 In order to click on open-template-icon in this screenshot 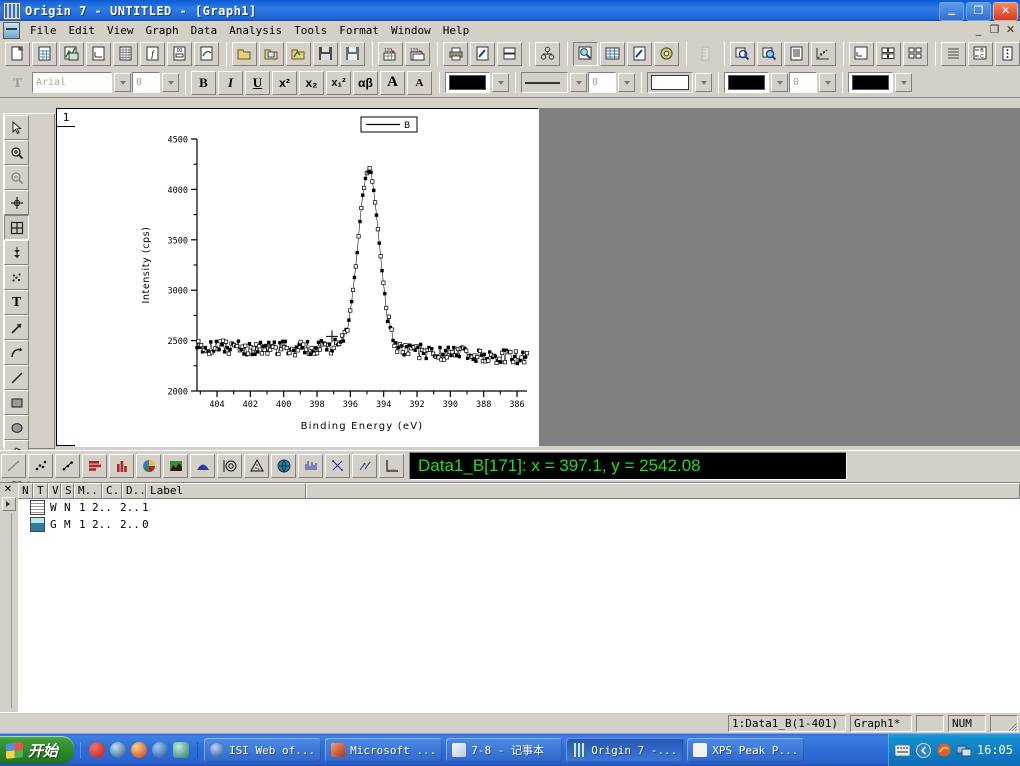, I will do `click(298, 53)`.